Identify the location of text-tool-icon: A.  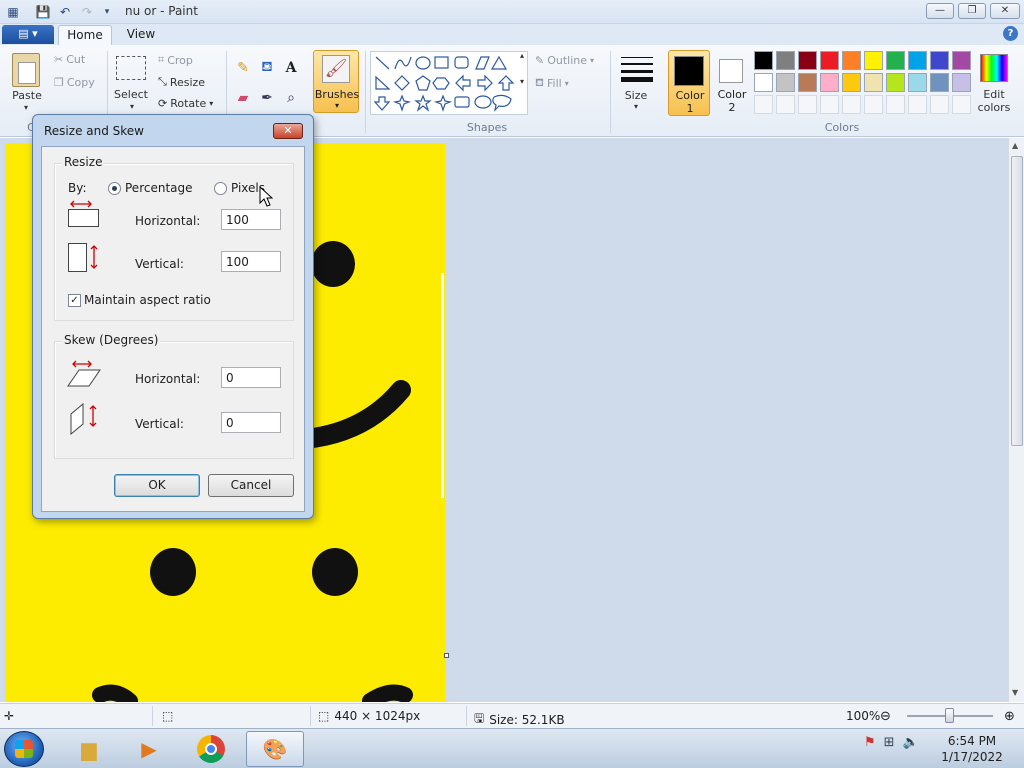
(291, 67).